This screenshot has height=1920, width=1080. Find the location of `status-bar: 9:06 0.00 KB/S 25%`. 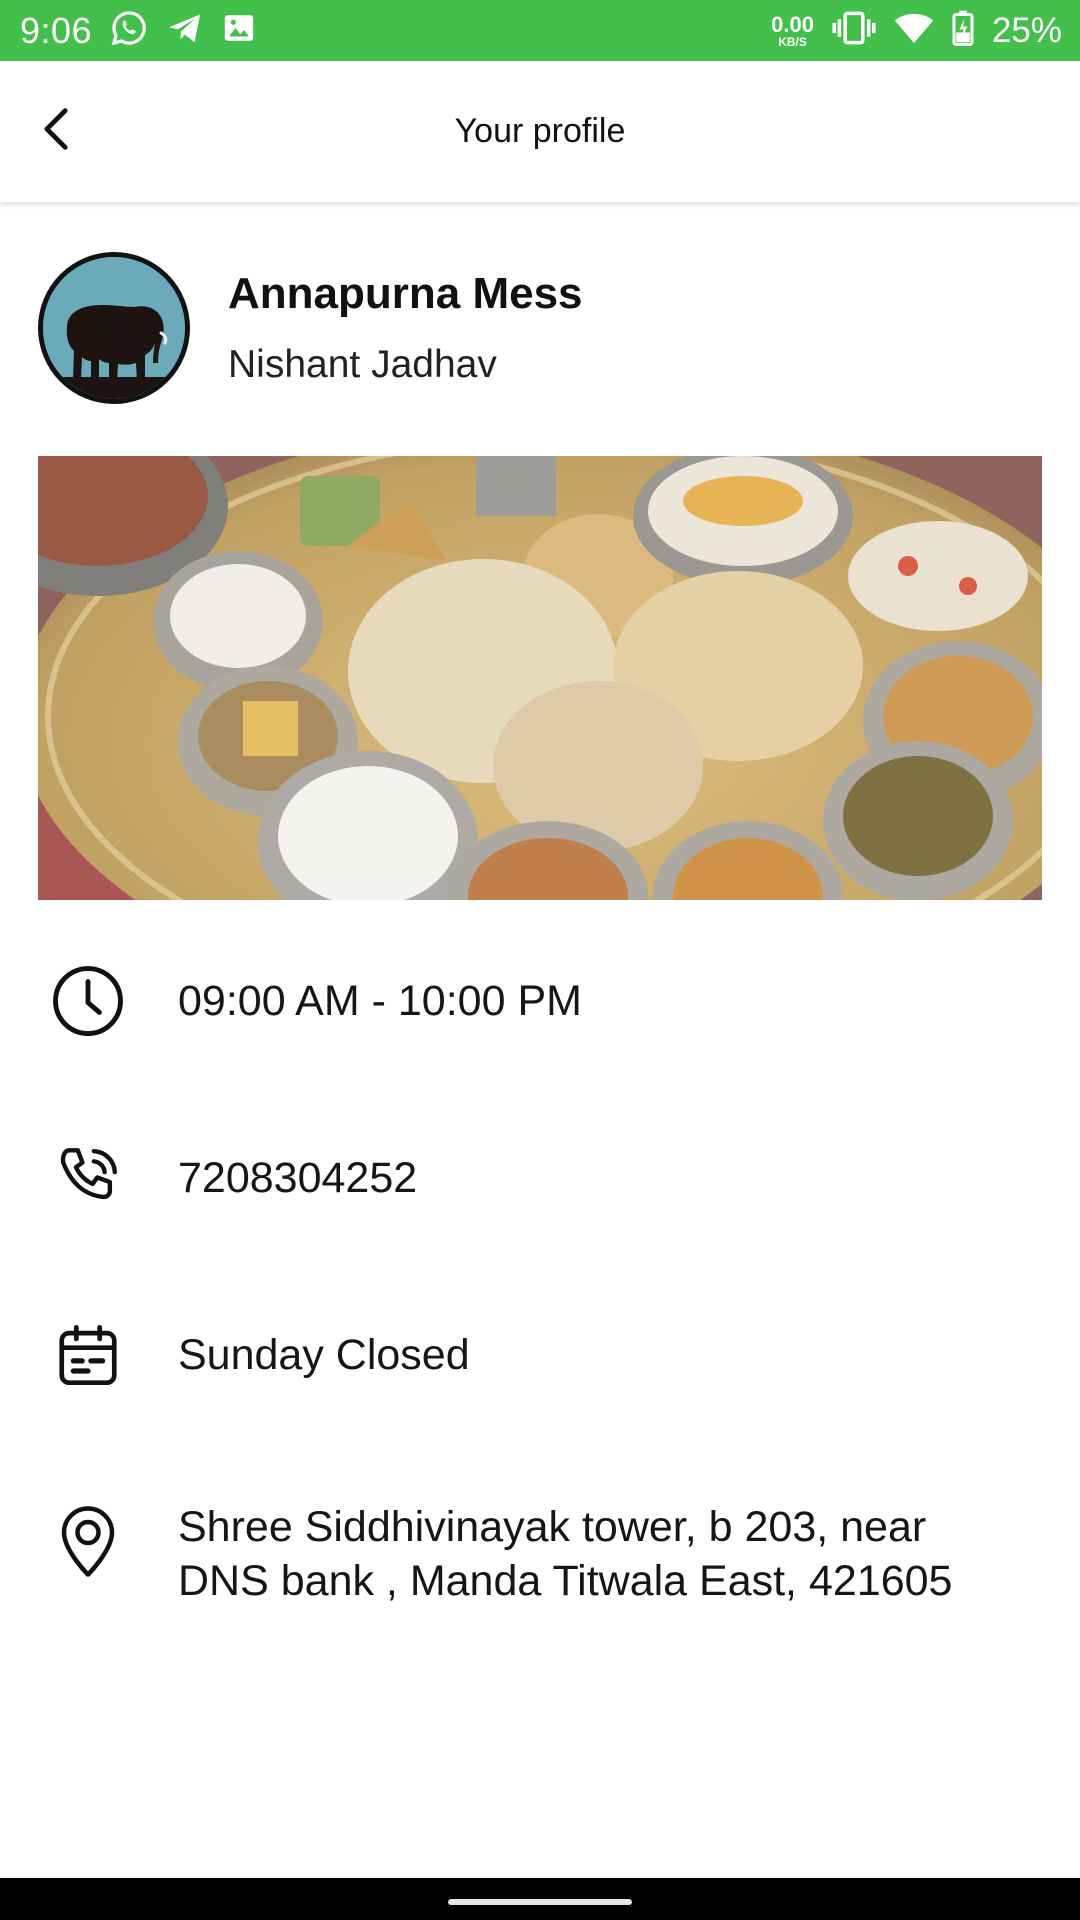

status-bar: 9:06 0.00 KB/S 25% is located at coordinates (540, 30).